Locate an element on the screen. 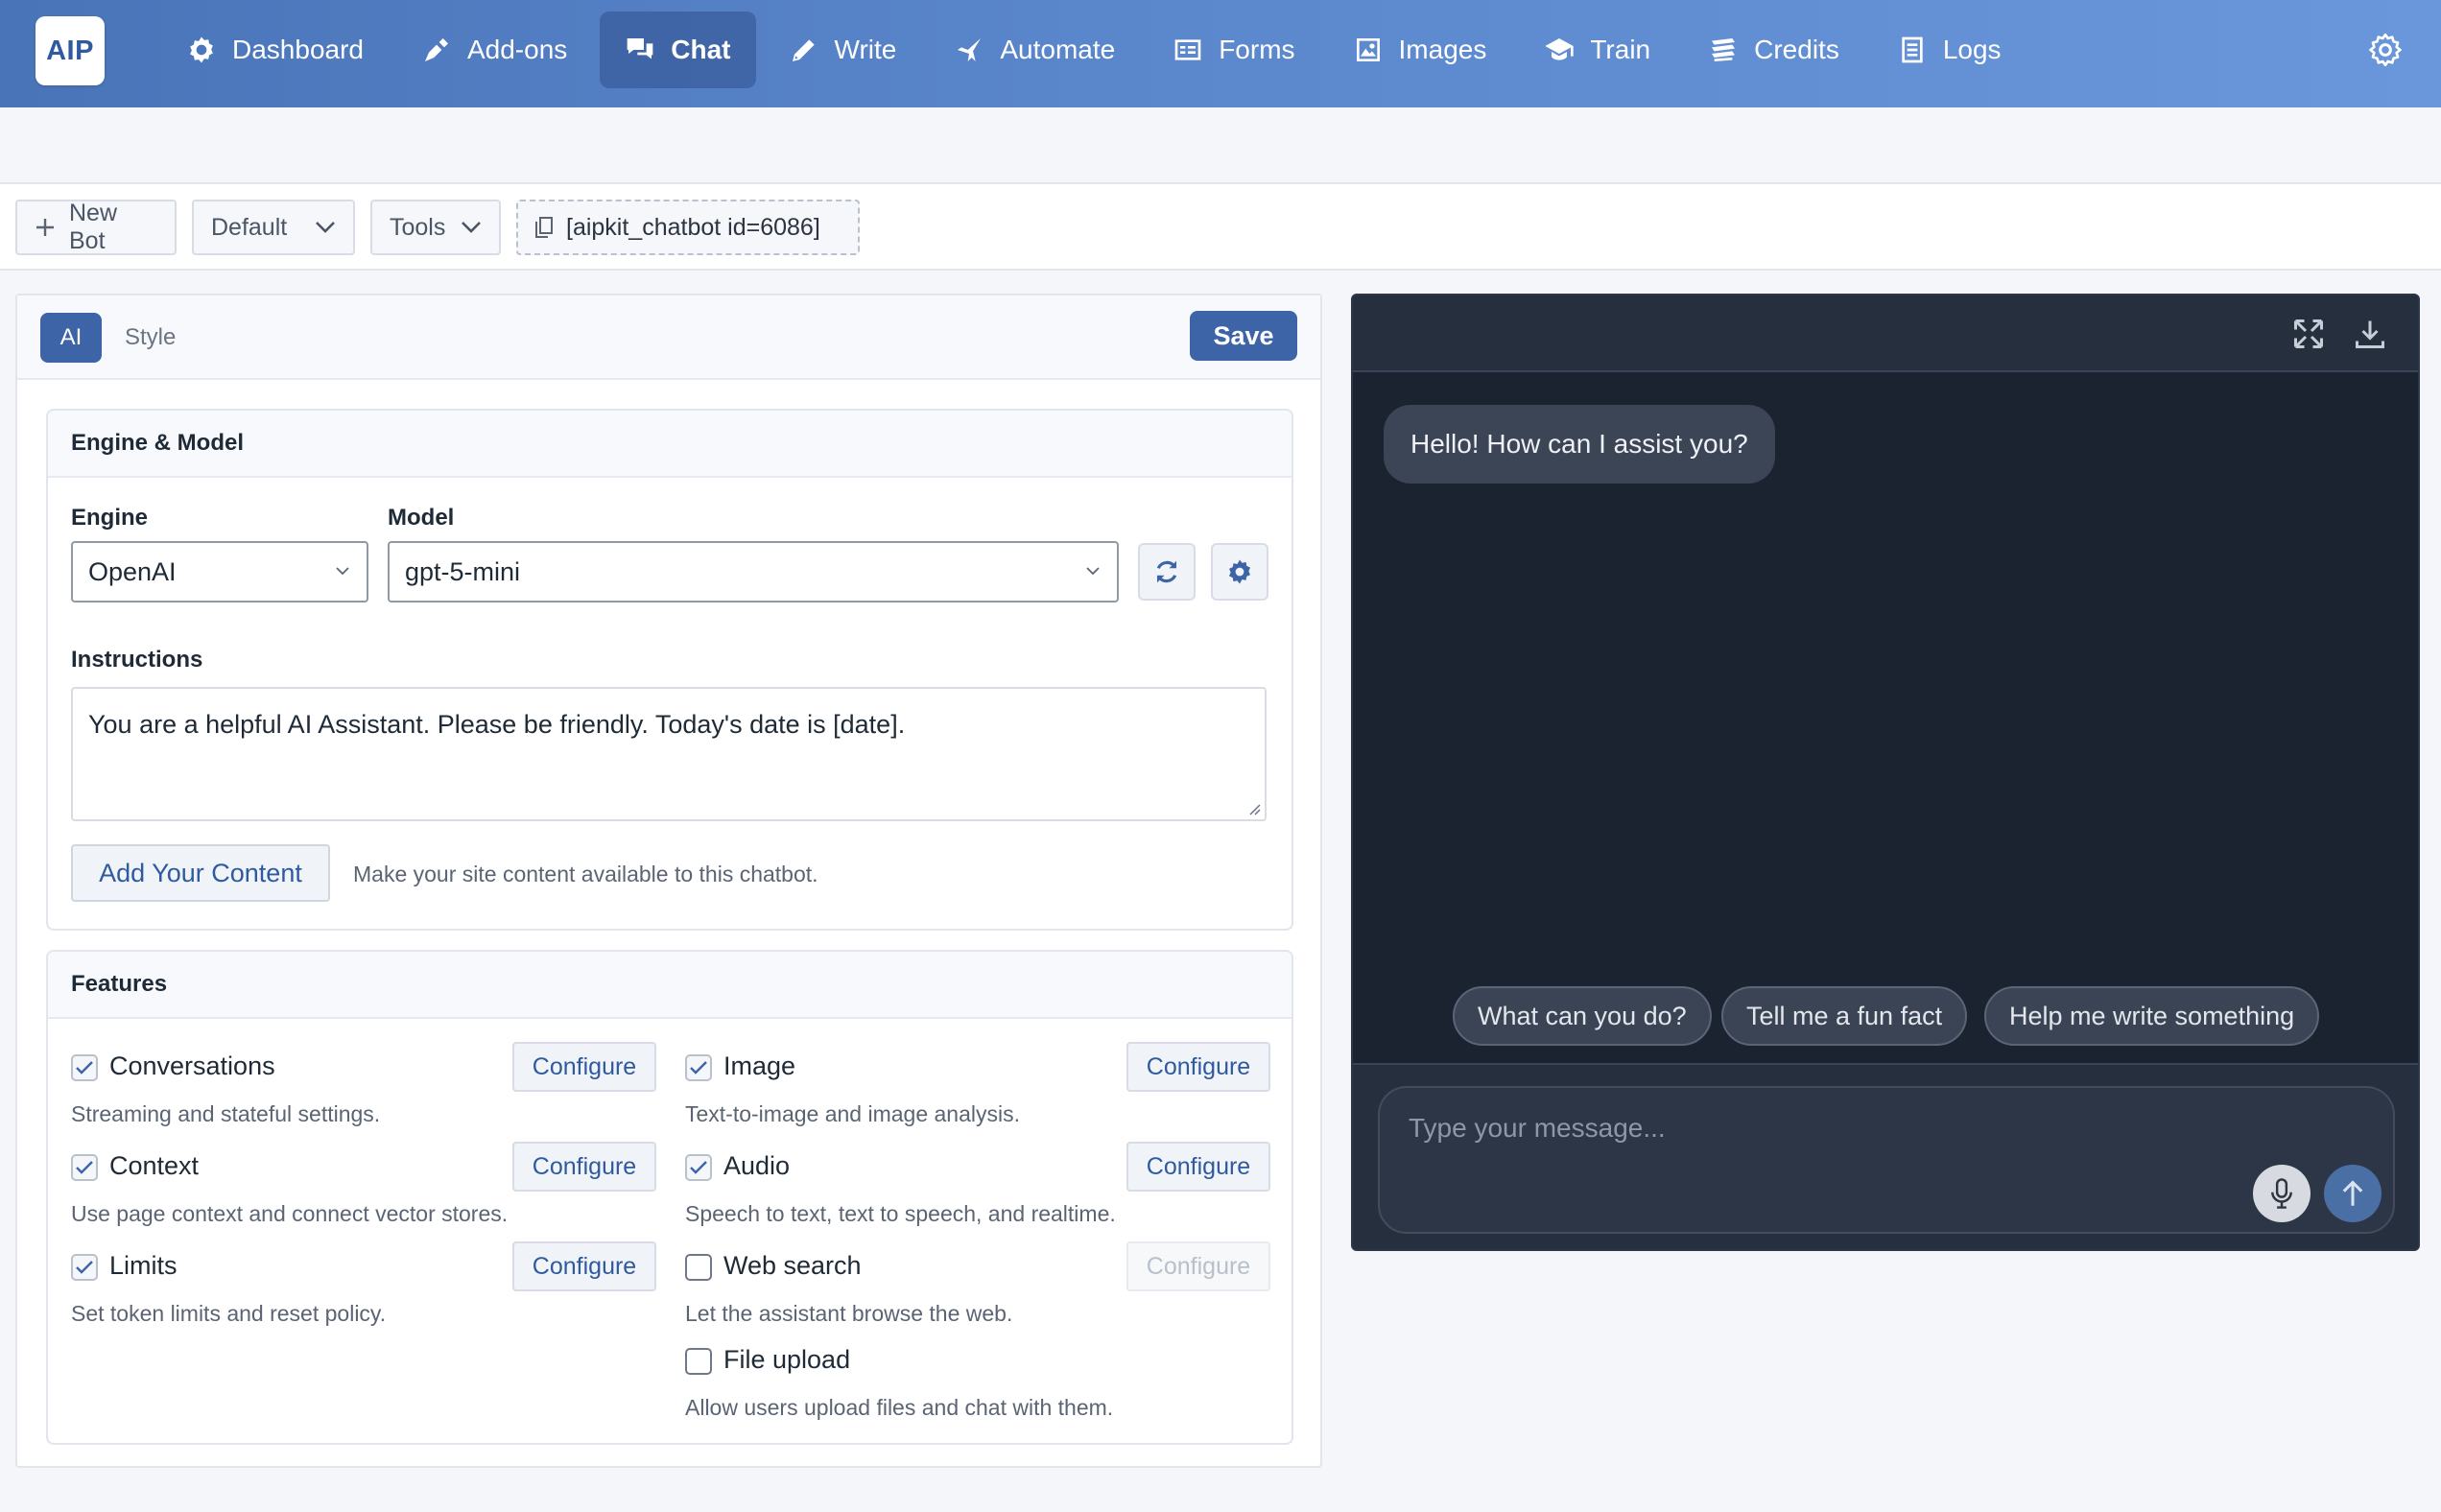  fullscreen-icon is located at coordinates (2308, 334).